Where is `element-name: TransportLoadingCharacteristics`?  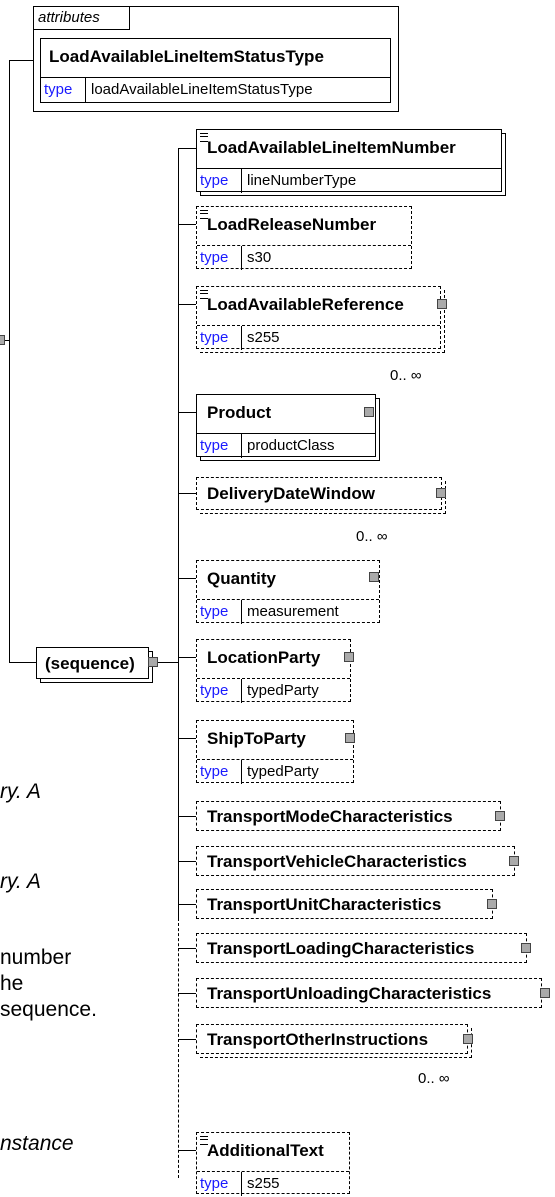
element-name: TransportLoadingCharacteristics is located at coordinates (341, 948).